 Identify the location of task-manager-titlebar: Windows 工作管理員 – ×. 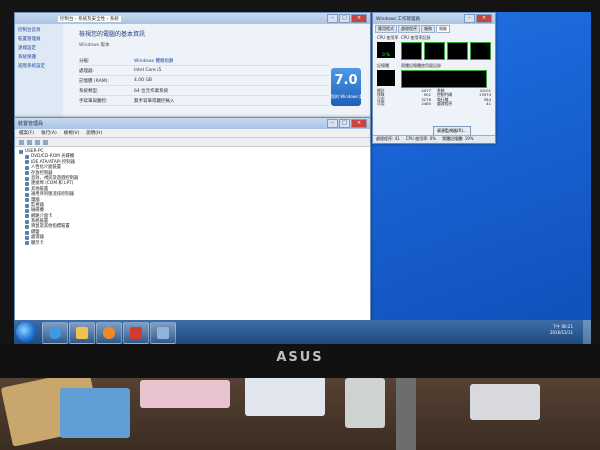
(434, 18).